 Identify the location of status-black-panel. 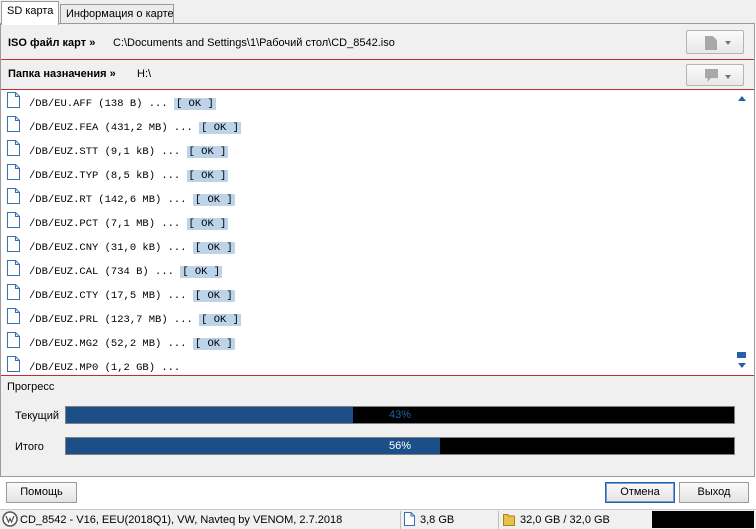
(703, 519).